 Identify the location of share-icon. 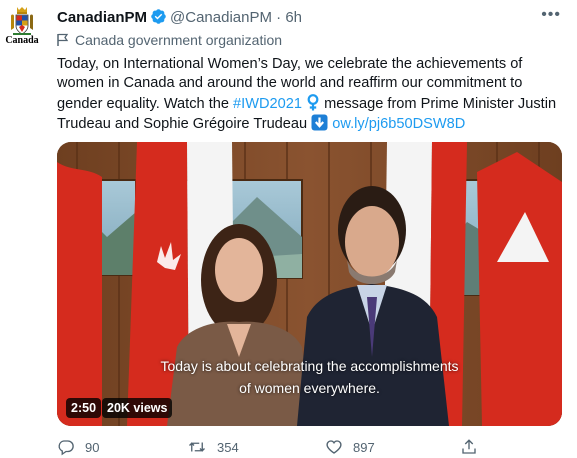
(469, 446).